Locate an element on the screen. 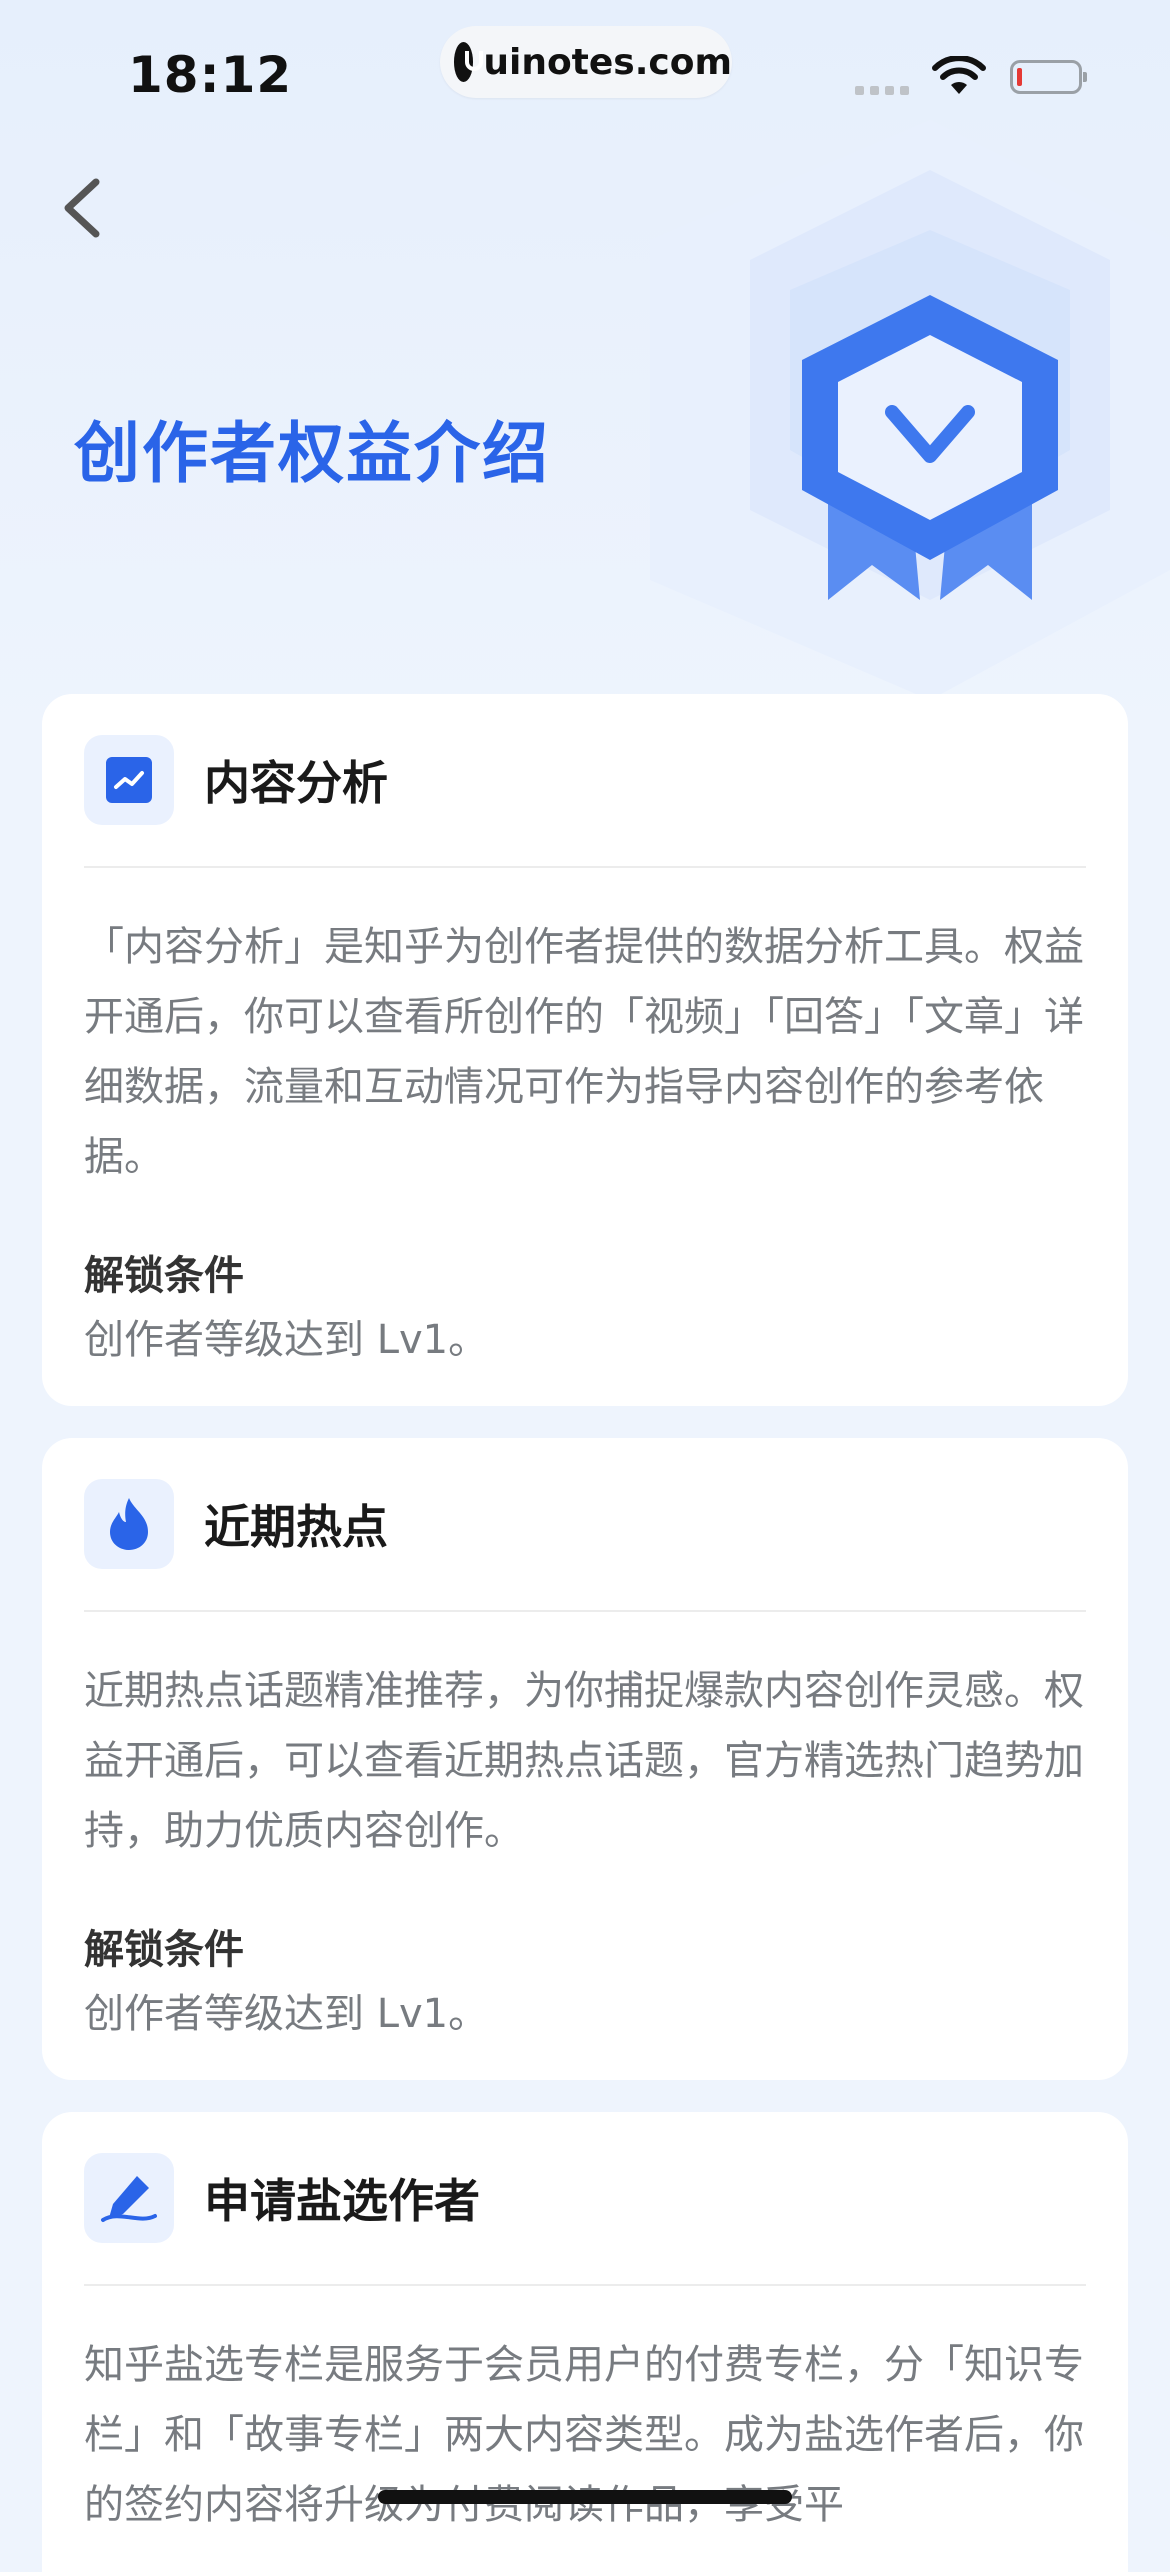 The image size is (1170, 2572). battery-icon is located at coordinates (1048, 77).